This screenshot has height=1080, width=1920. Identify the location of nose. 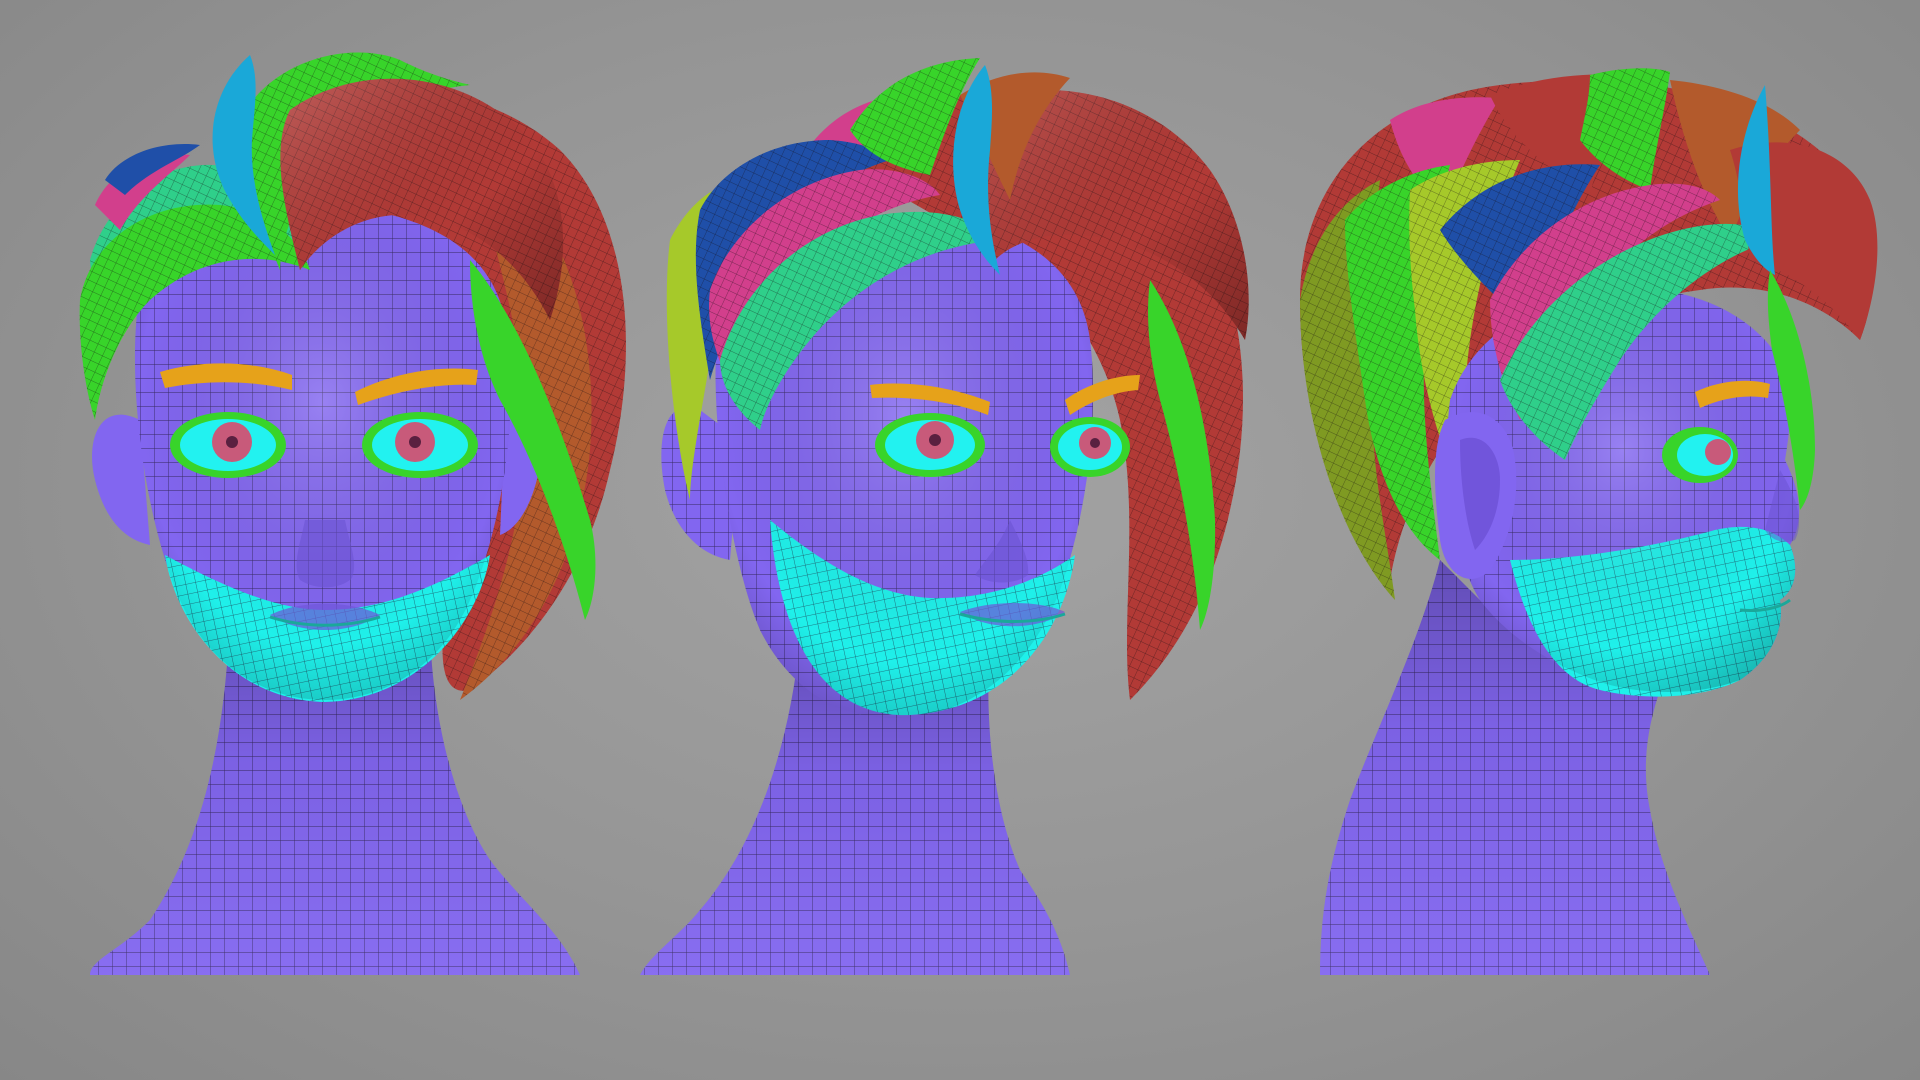
(325, 554).